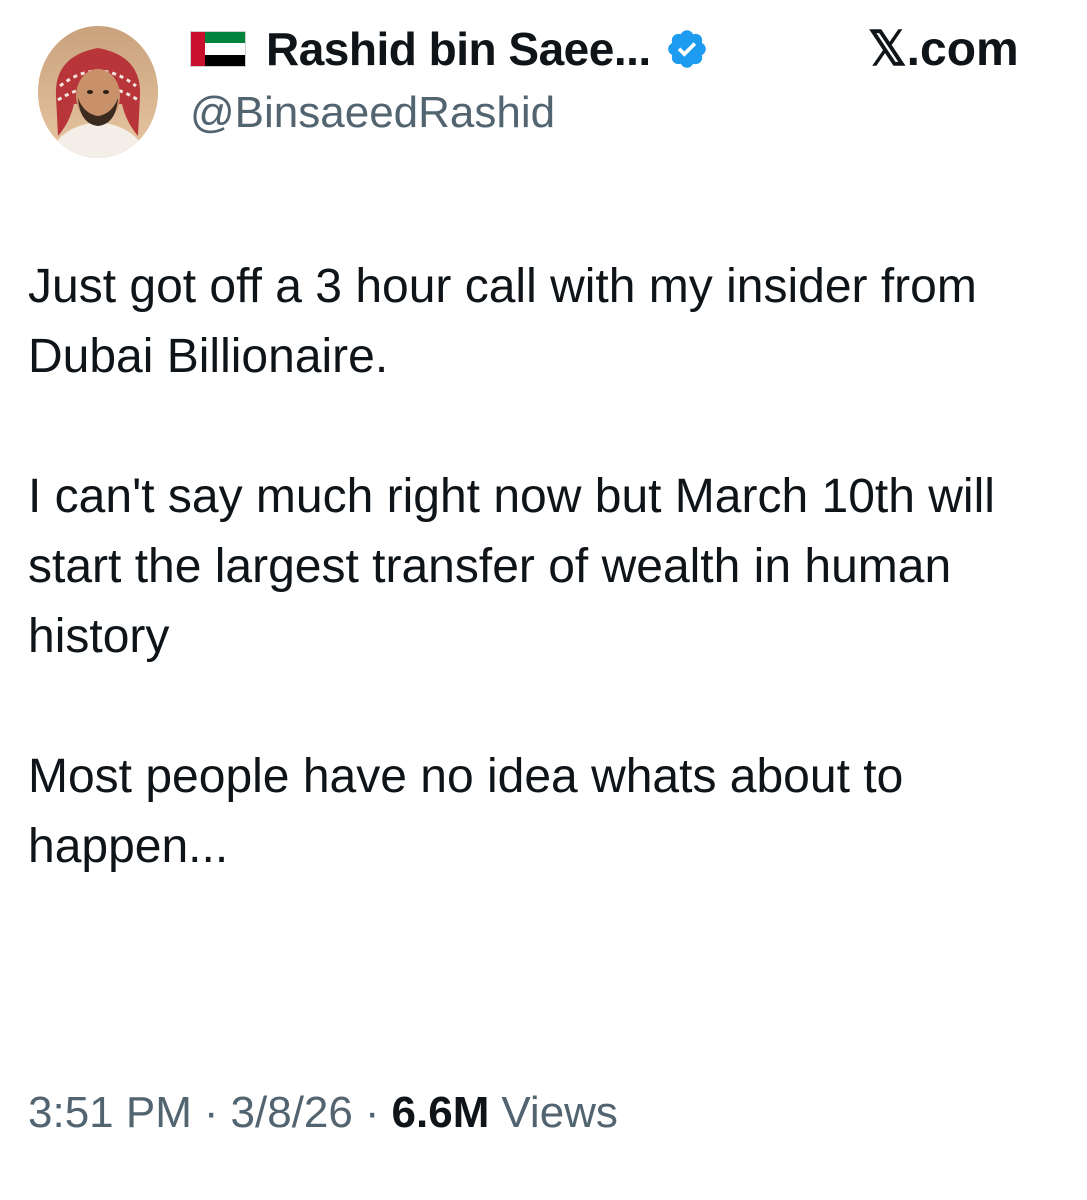 Image resolution: width=1087 pixels, height=1200 pixels. What do you see at coordinates (687, 49) in the screenshot?
I see `verified-badge-icon` at bounding box center [687, 49].